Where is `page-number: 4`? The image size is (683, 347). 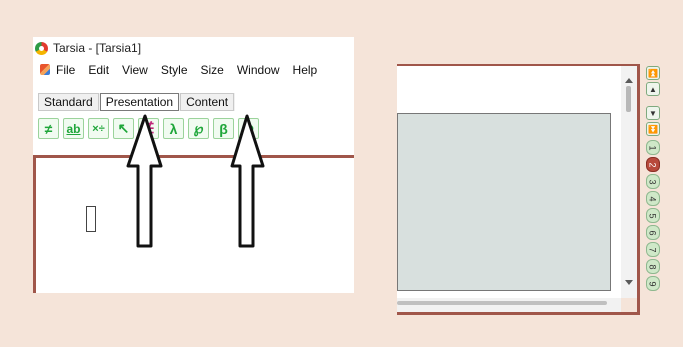
page-number: 4 is located at coordinates (652, 198).